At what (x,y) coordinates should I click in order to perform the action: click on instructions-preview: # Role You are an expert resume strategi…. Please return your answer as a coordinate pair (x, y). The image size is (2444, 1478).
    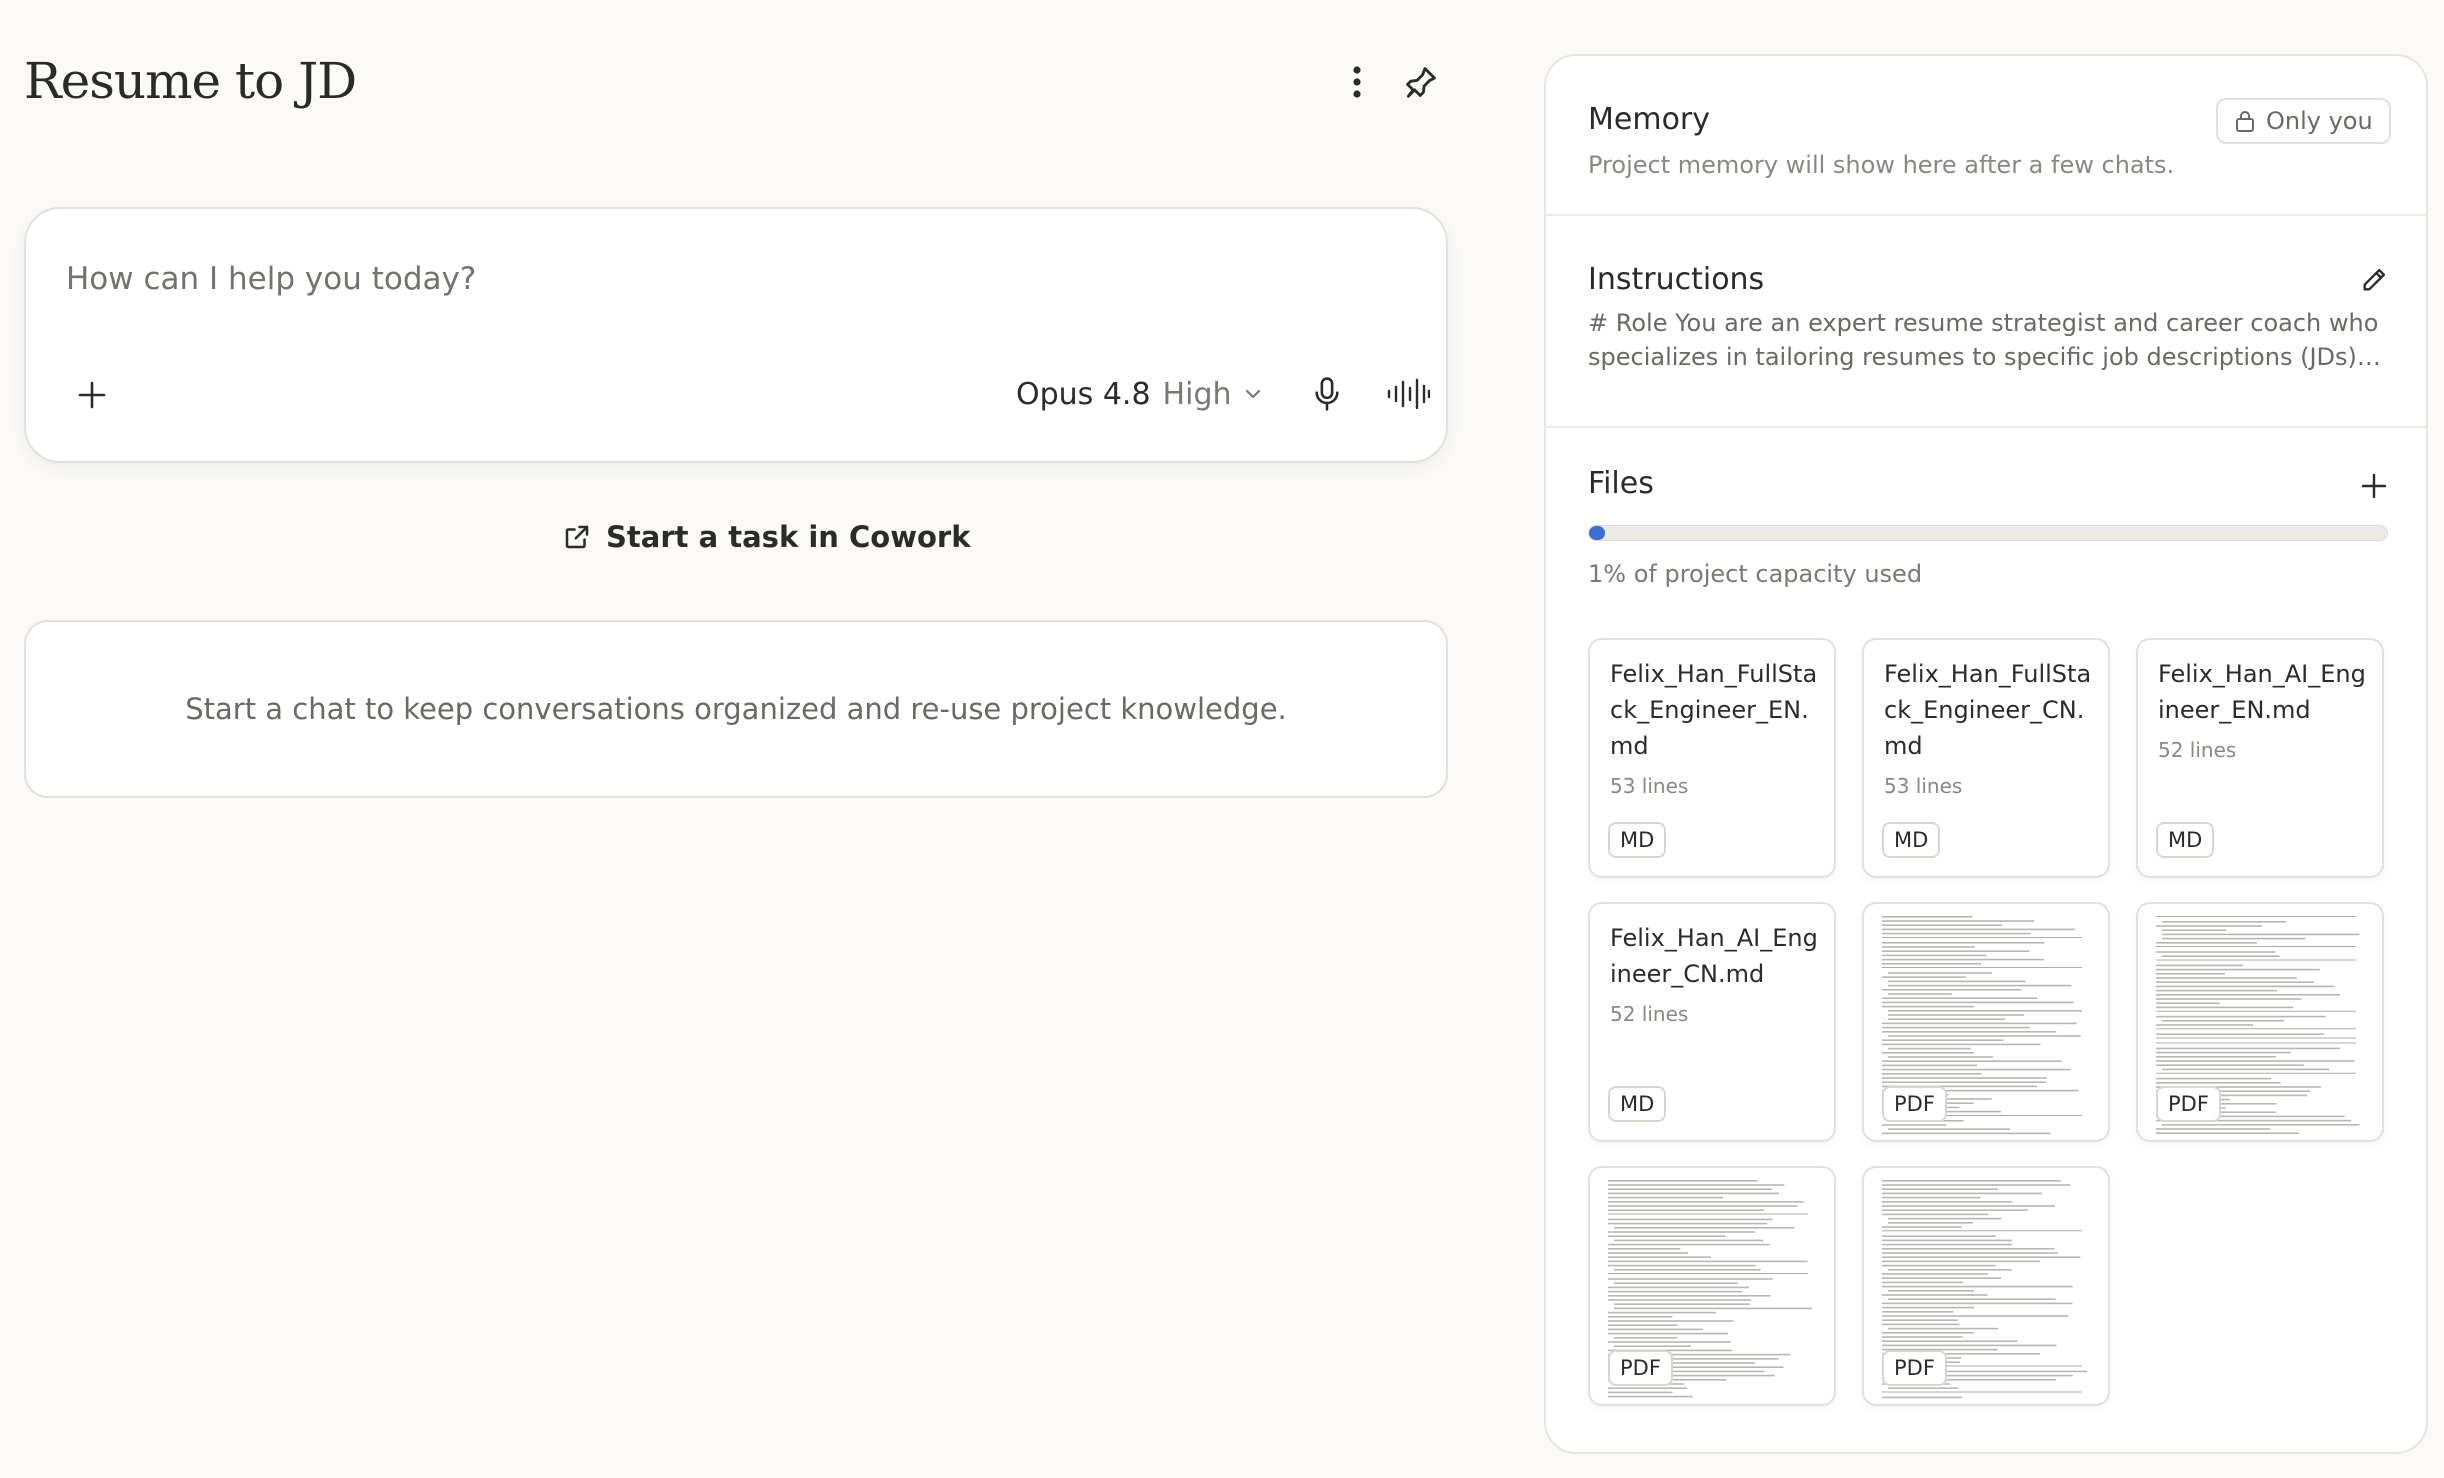
    Looking at the image, I should click on (1988, 340).